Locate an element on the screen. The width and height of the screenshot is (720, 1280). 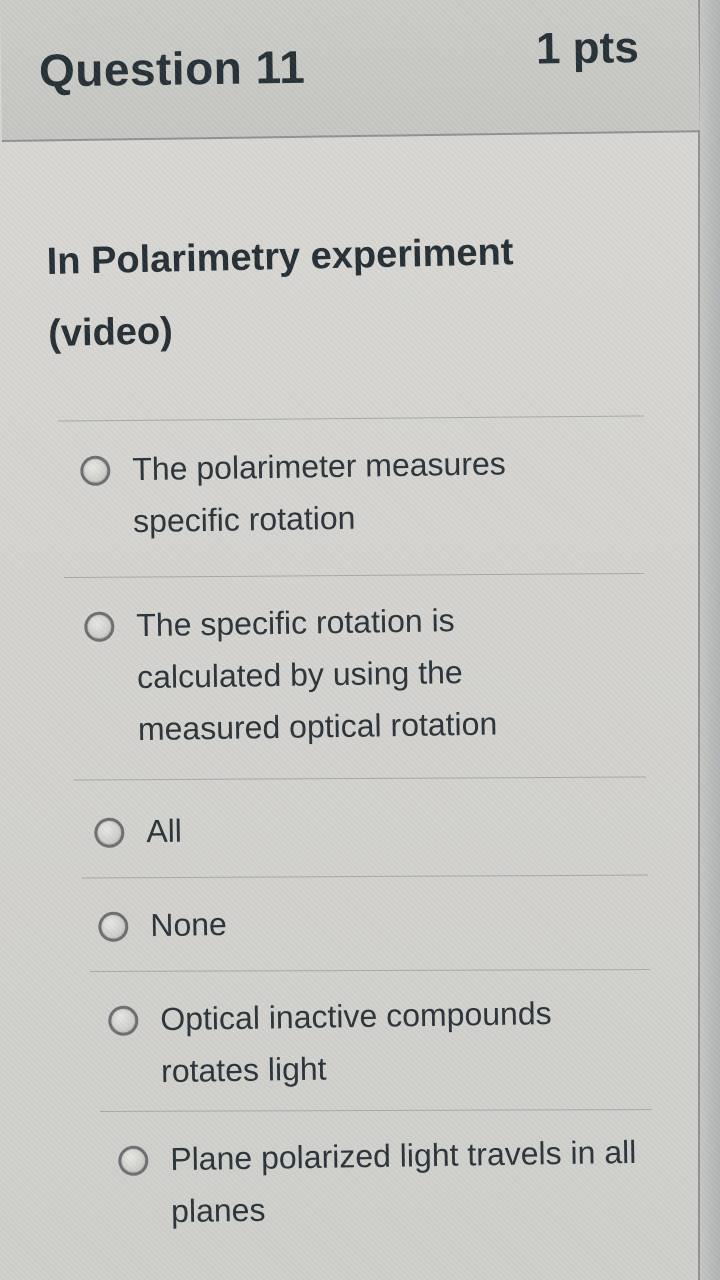
answer-label: All is located at coordinates (164, 831).